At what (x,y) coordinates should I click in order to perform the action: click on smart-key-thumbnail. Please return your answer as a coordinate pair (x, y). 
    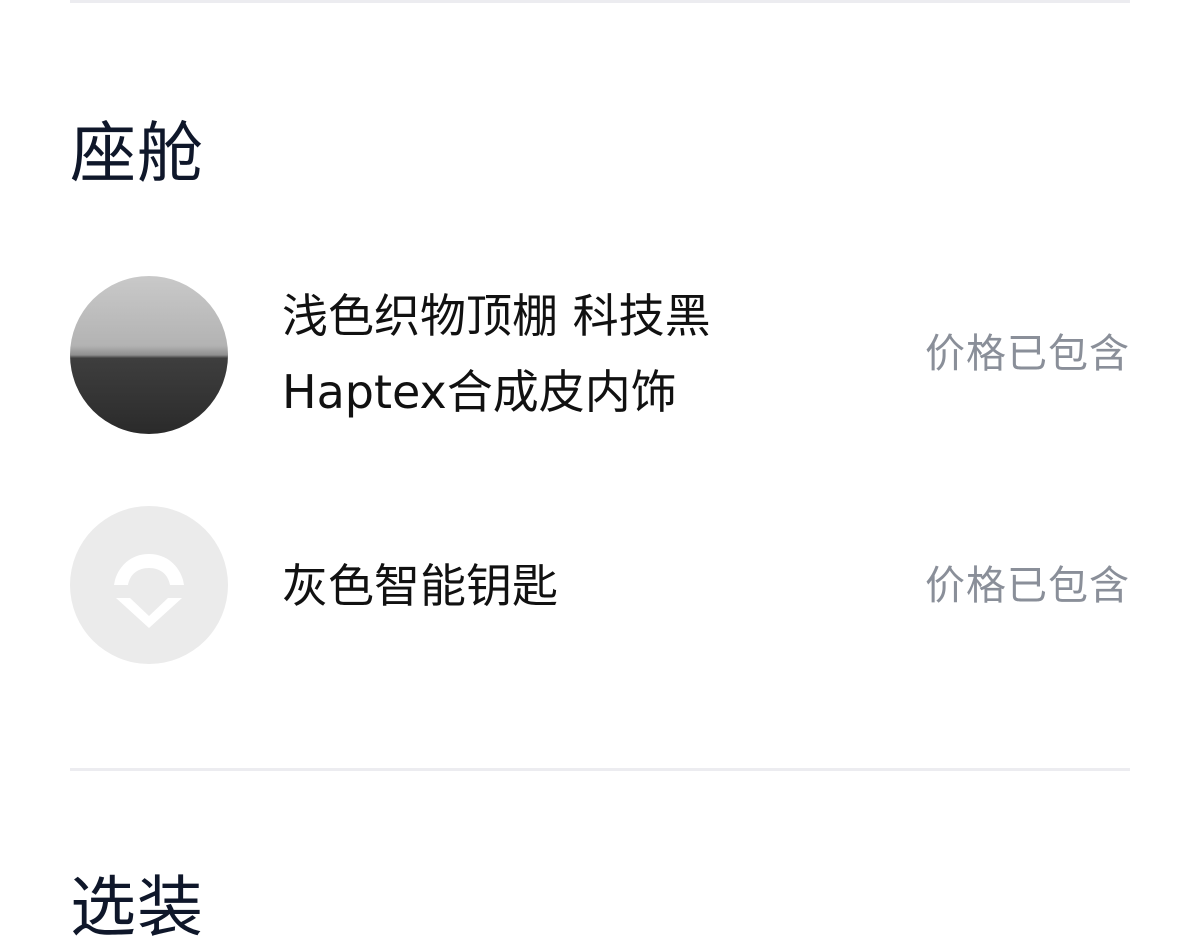
    Looking at the image, I should click on (149, 585).